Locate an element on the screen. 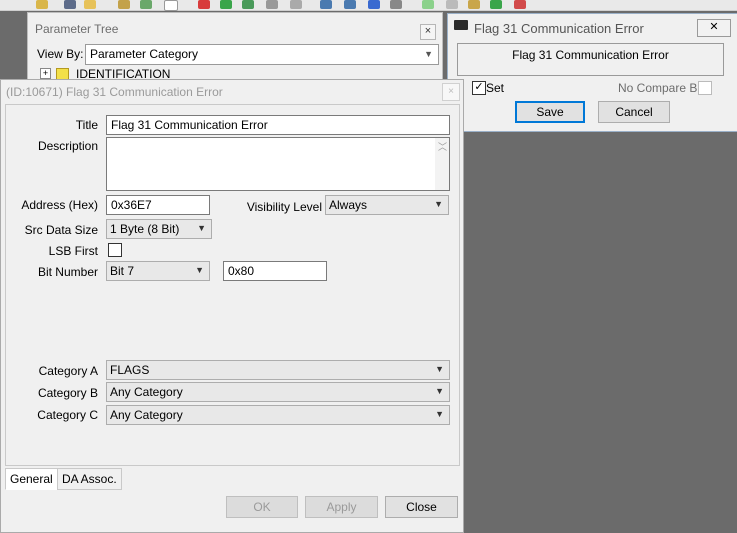 This screenshot has height=533, width=737. parameter-tree-title: Parameter Tree is located at coordinates (77, 29).